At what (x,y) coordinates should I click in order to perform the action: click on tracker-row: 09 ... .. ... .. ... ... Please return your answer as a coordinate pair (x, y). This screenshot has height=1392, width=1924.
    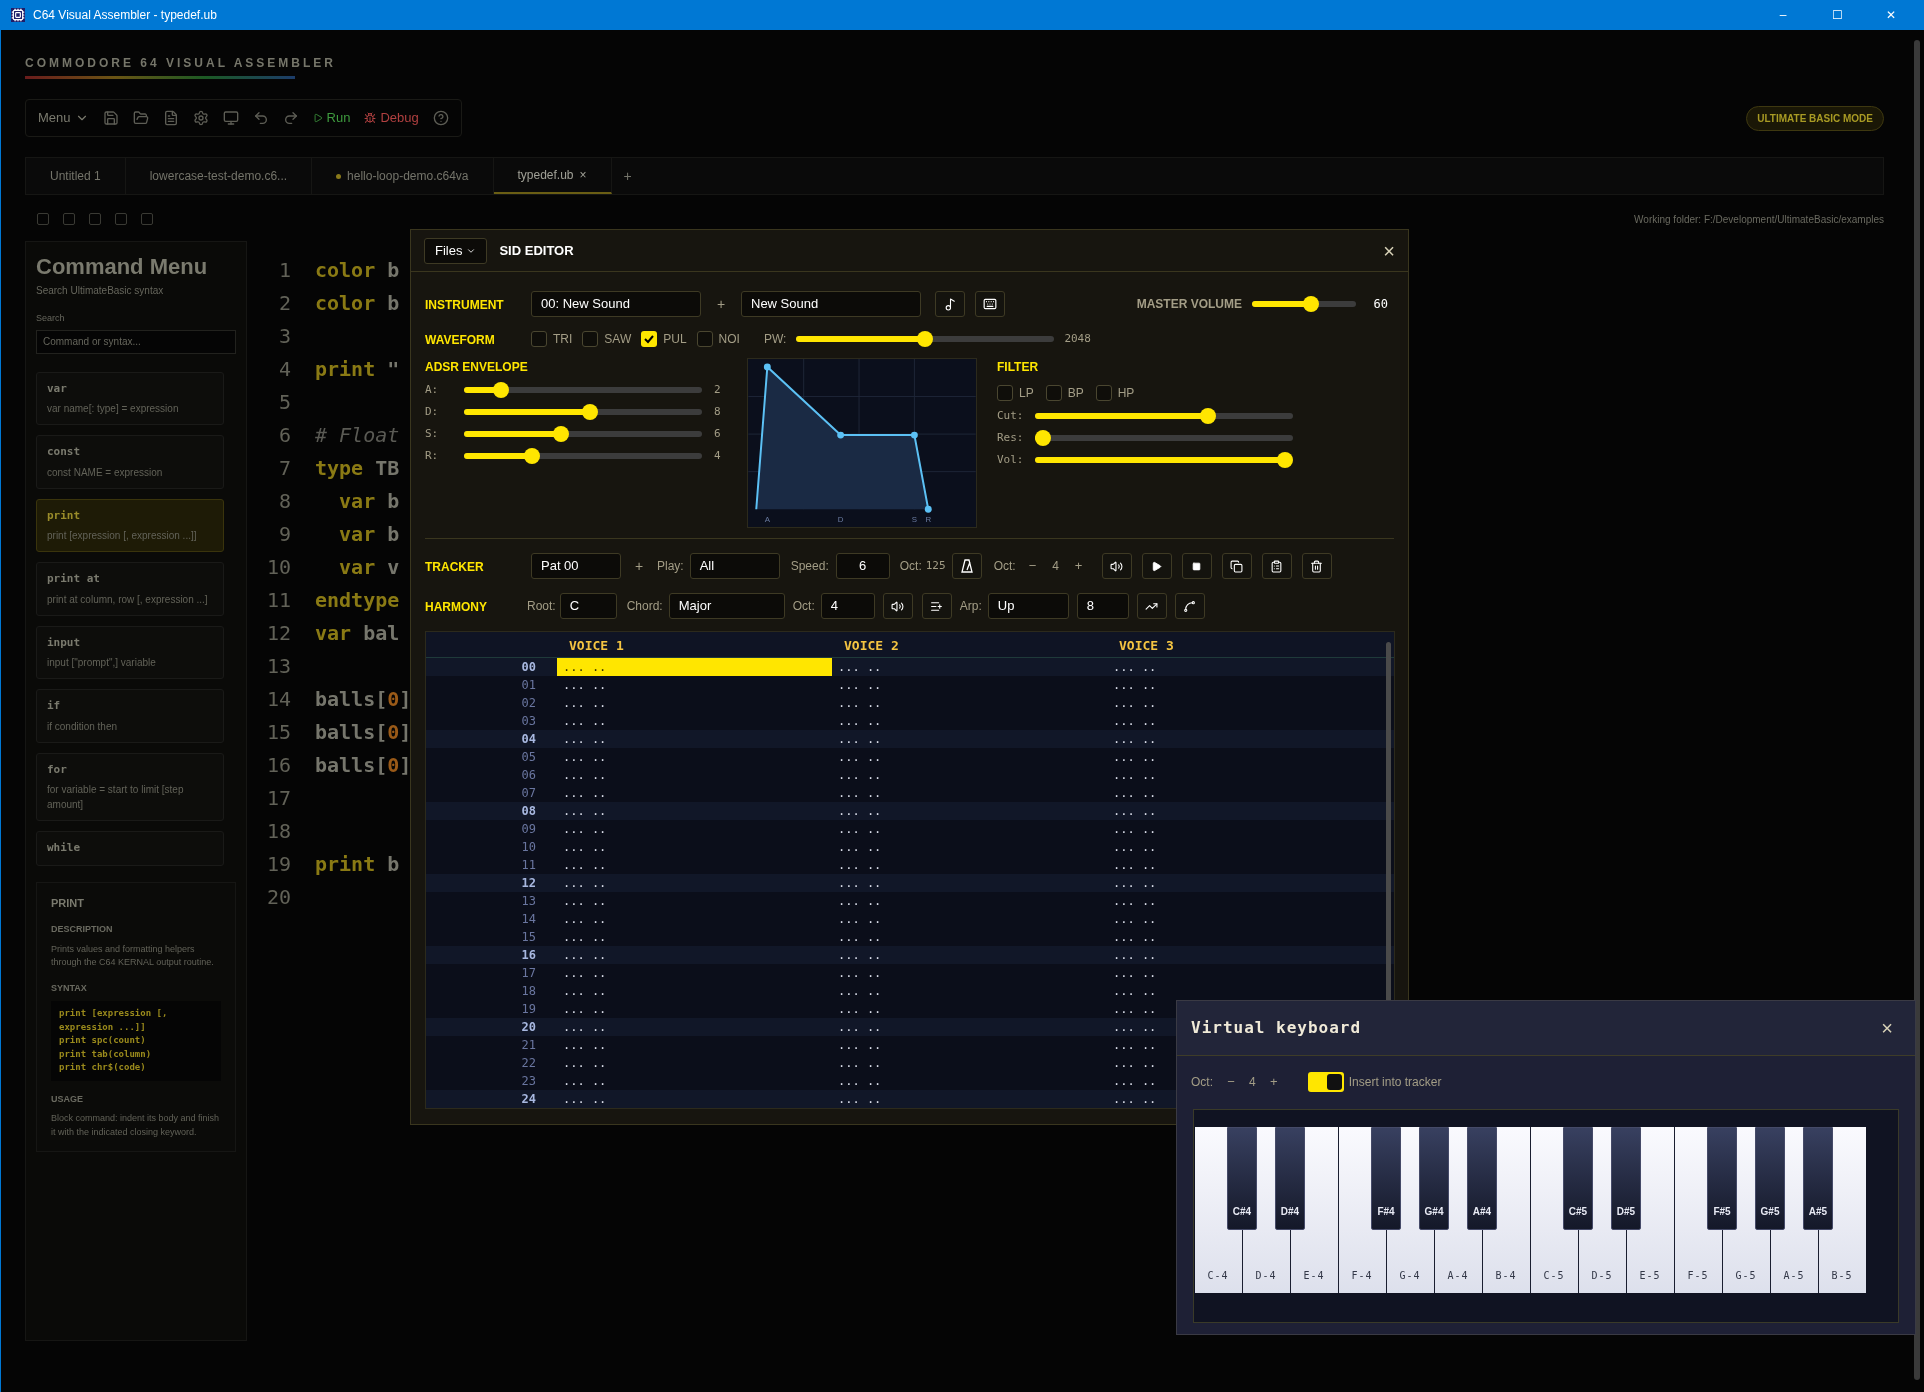
    Looking at the image, I should click on (910, 829).